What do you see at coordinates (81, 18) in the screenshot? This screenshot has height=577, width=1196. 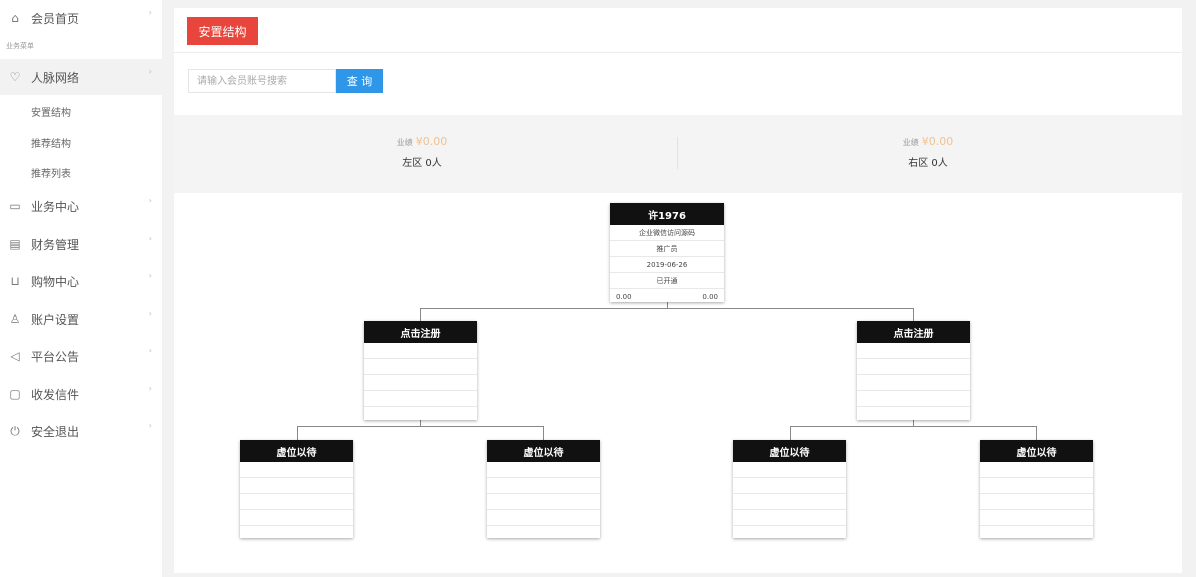 I see `nav-home: ⌂ 会员首页 ›` at bounding box center [81, 18].